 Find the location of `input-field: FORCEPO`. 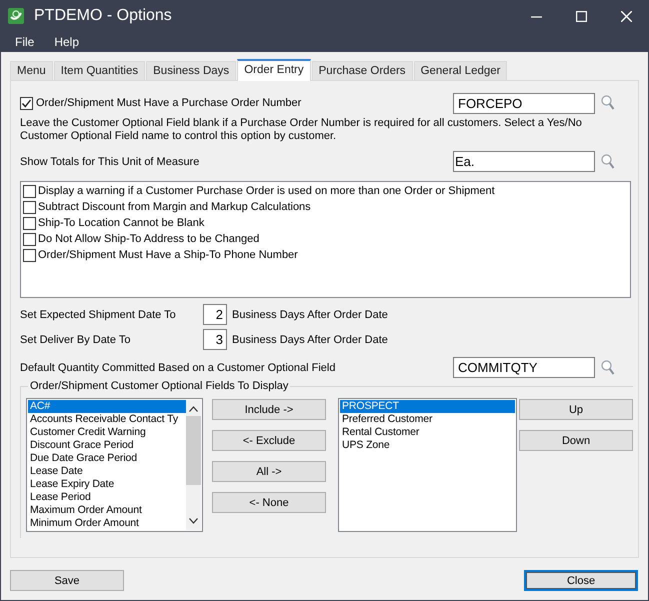

input-field: FORCEPO is located at coordinates (524, 103).